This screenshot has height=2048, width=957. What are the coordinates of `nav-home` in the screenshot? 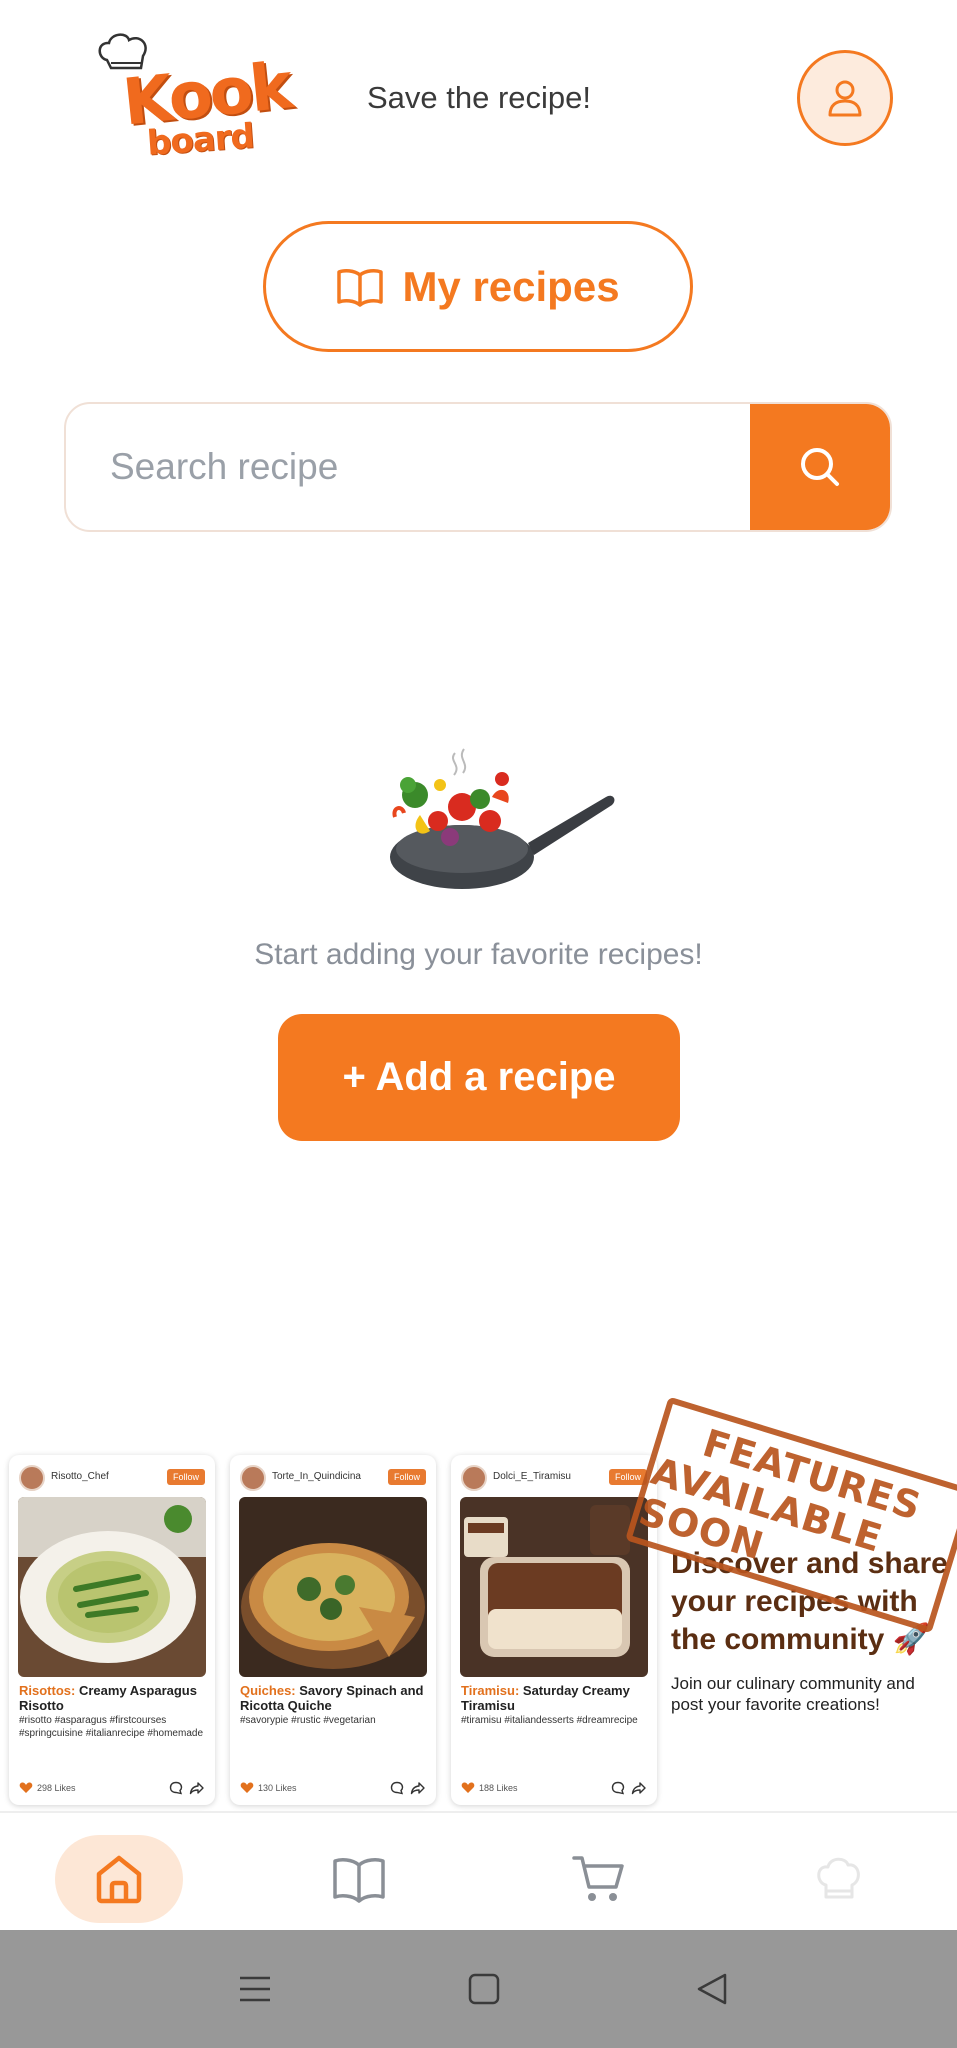 It's located at (119, 1879).